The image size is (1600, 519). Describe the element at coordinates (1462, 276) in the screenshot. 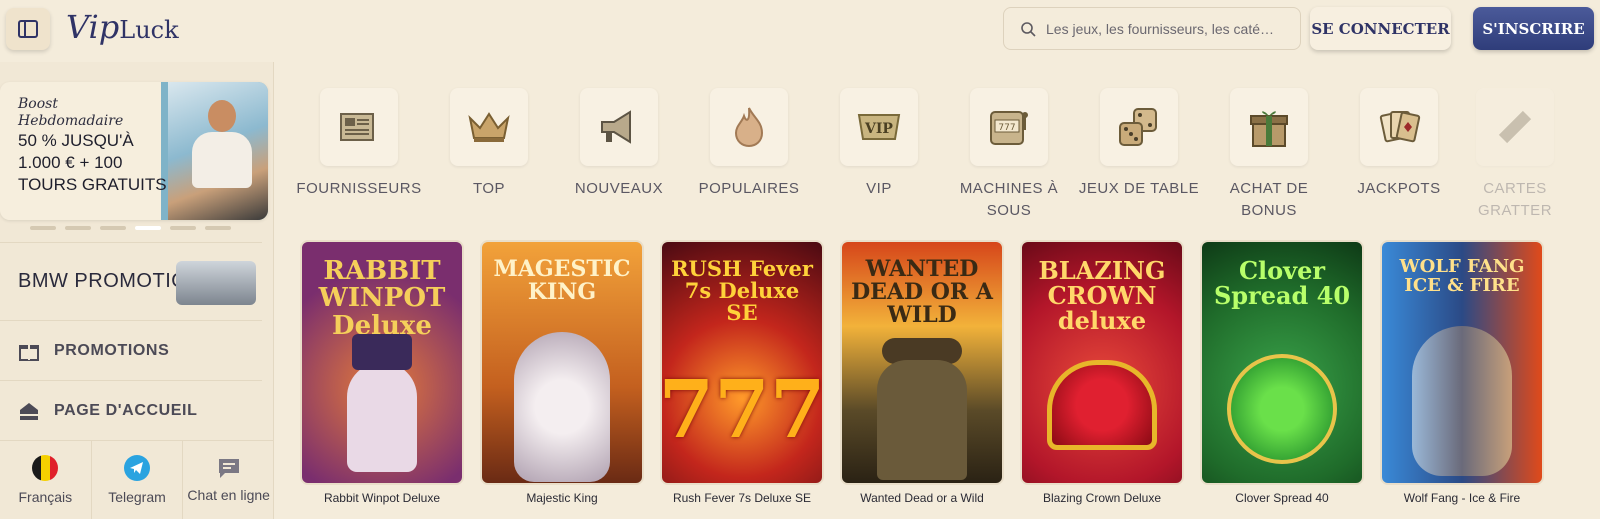

I see `game-art-title: WOLF FANG ICE & FIRE` at that location.